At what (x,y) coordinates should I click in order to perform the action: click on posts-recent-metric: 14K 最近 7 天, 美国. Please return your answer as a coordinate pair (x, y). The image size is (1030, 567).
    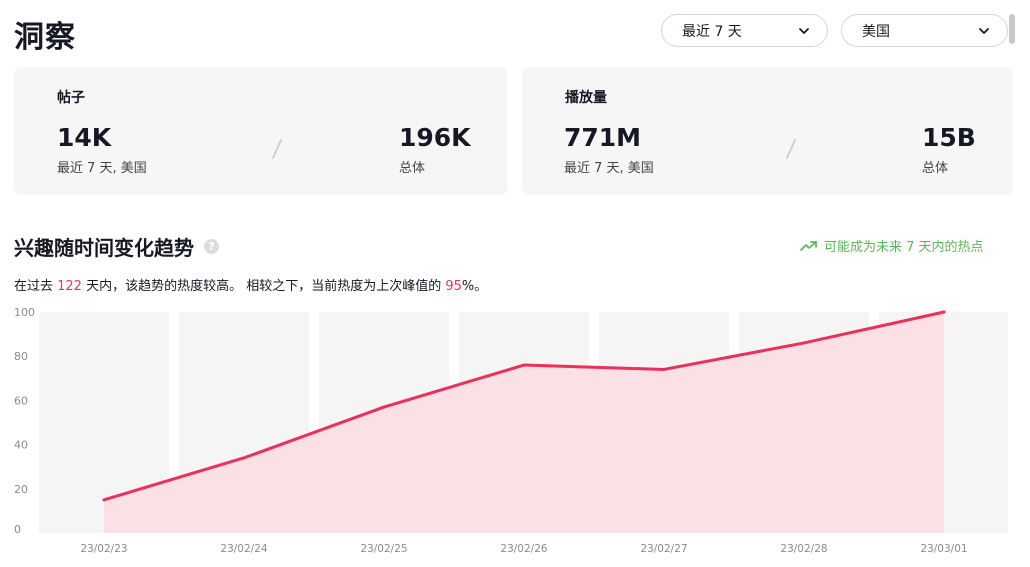
    Looking at the image, I should click on (102, 149).